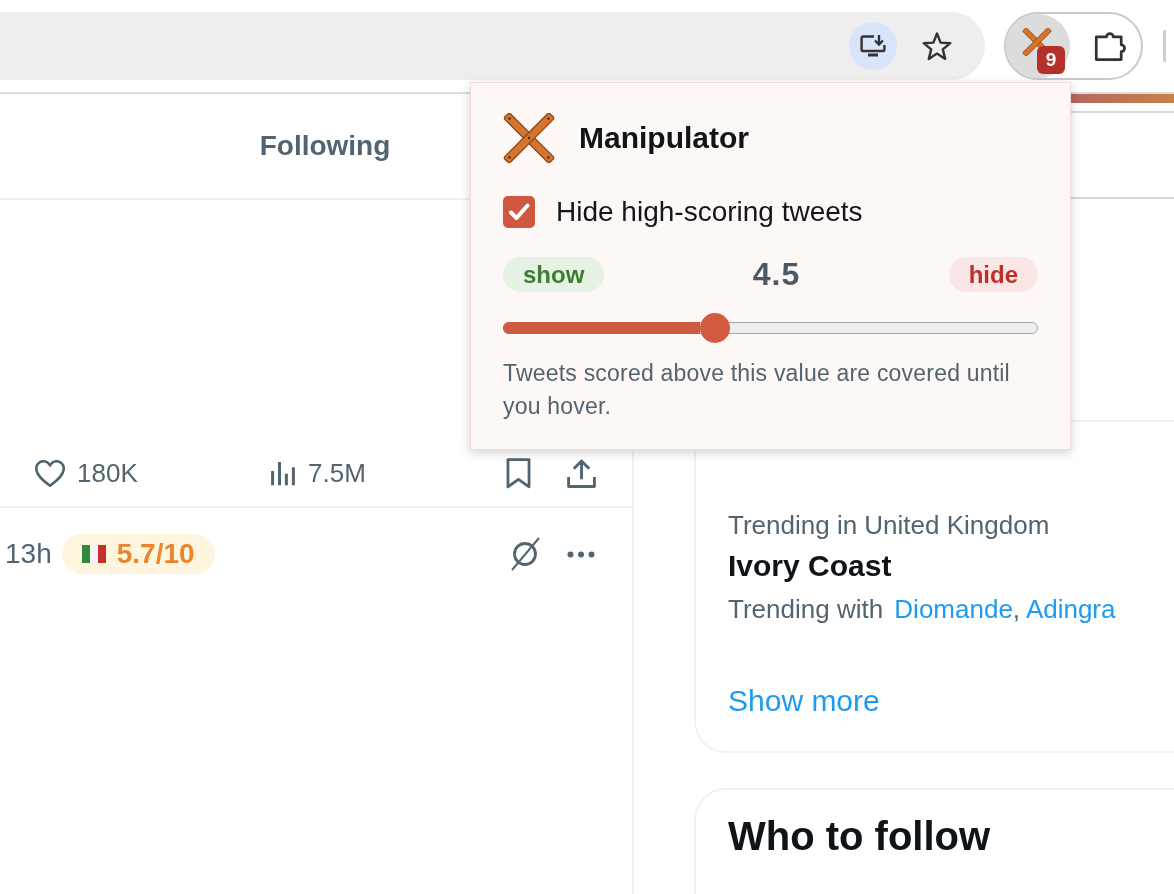  What do you see at coordinates (107, 473) in the screenshot?
I see `like-count: 180K` at bounding box center [107, 473].